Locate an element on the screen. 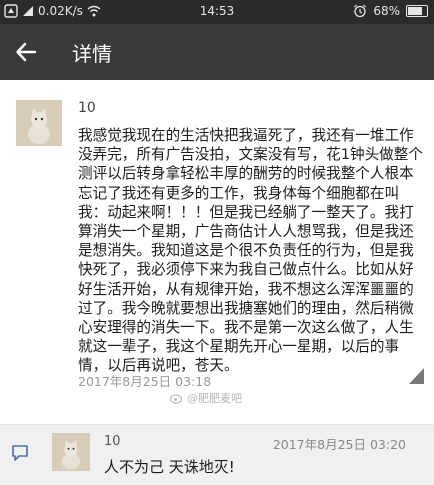 This screenshot has width=434, height=485. page-title: 详情 is located at coordinates (92, 54).